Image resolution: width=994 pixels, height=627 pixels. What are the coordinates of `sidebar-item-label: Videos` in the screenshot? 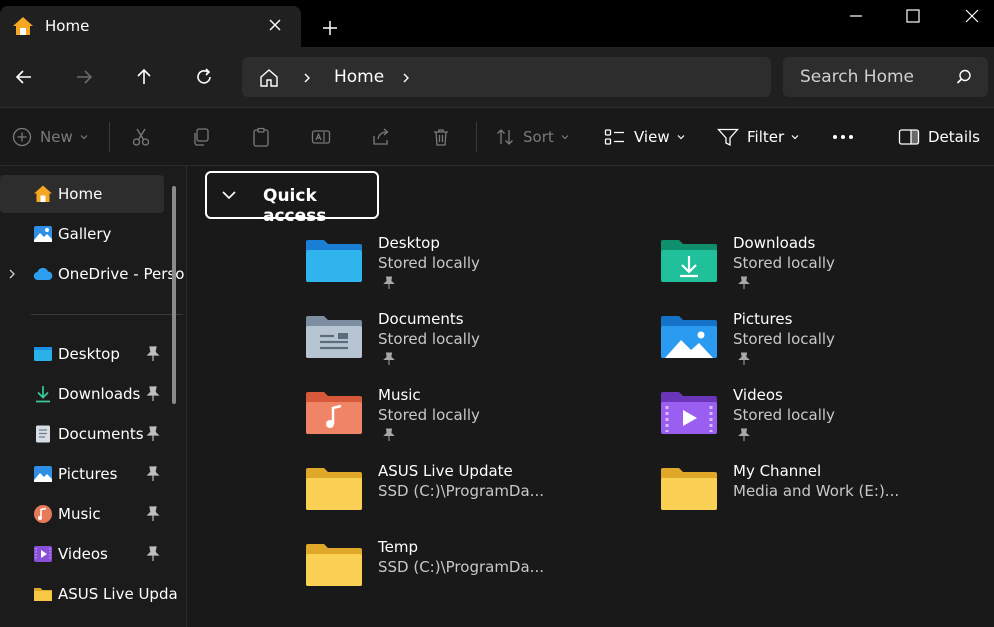 It's located at (83, 554).